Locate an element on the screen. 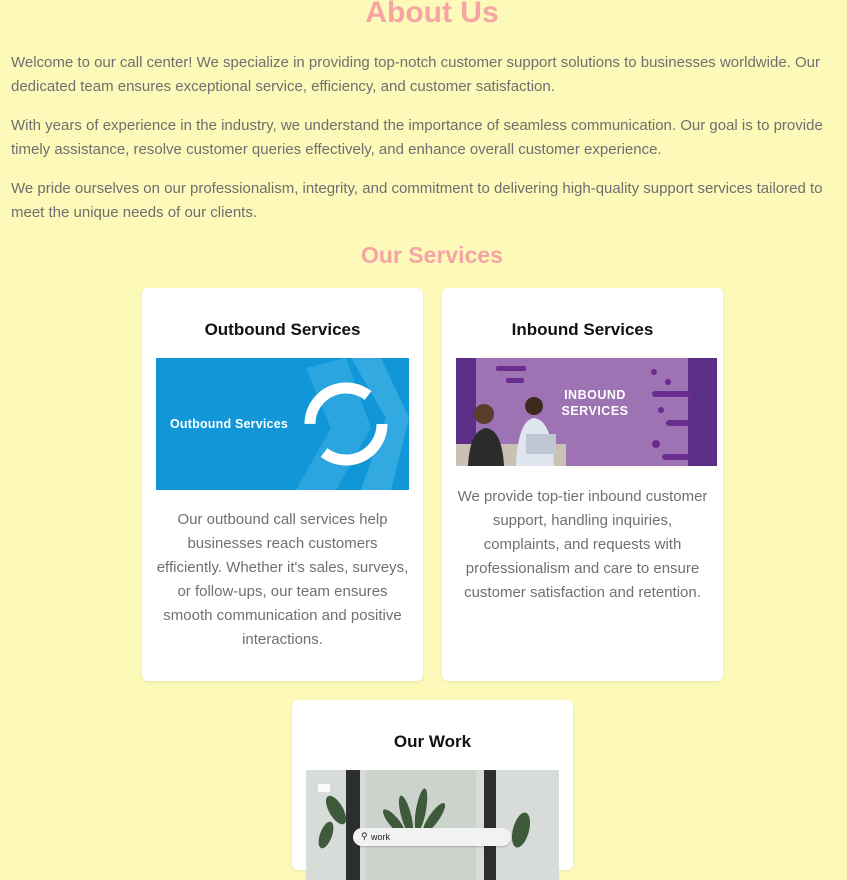 The height and width of the screenshot is (880, 847). outbound-card-title: Outbound Services is located at coordinates (282, 329).